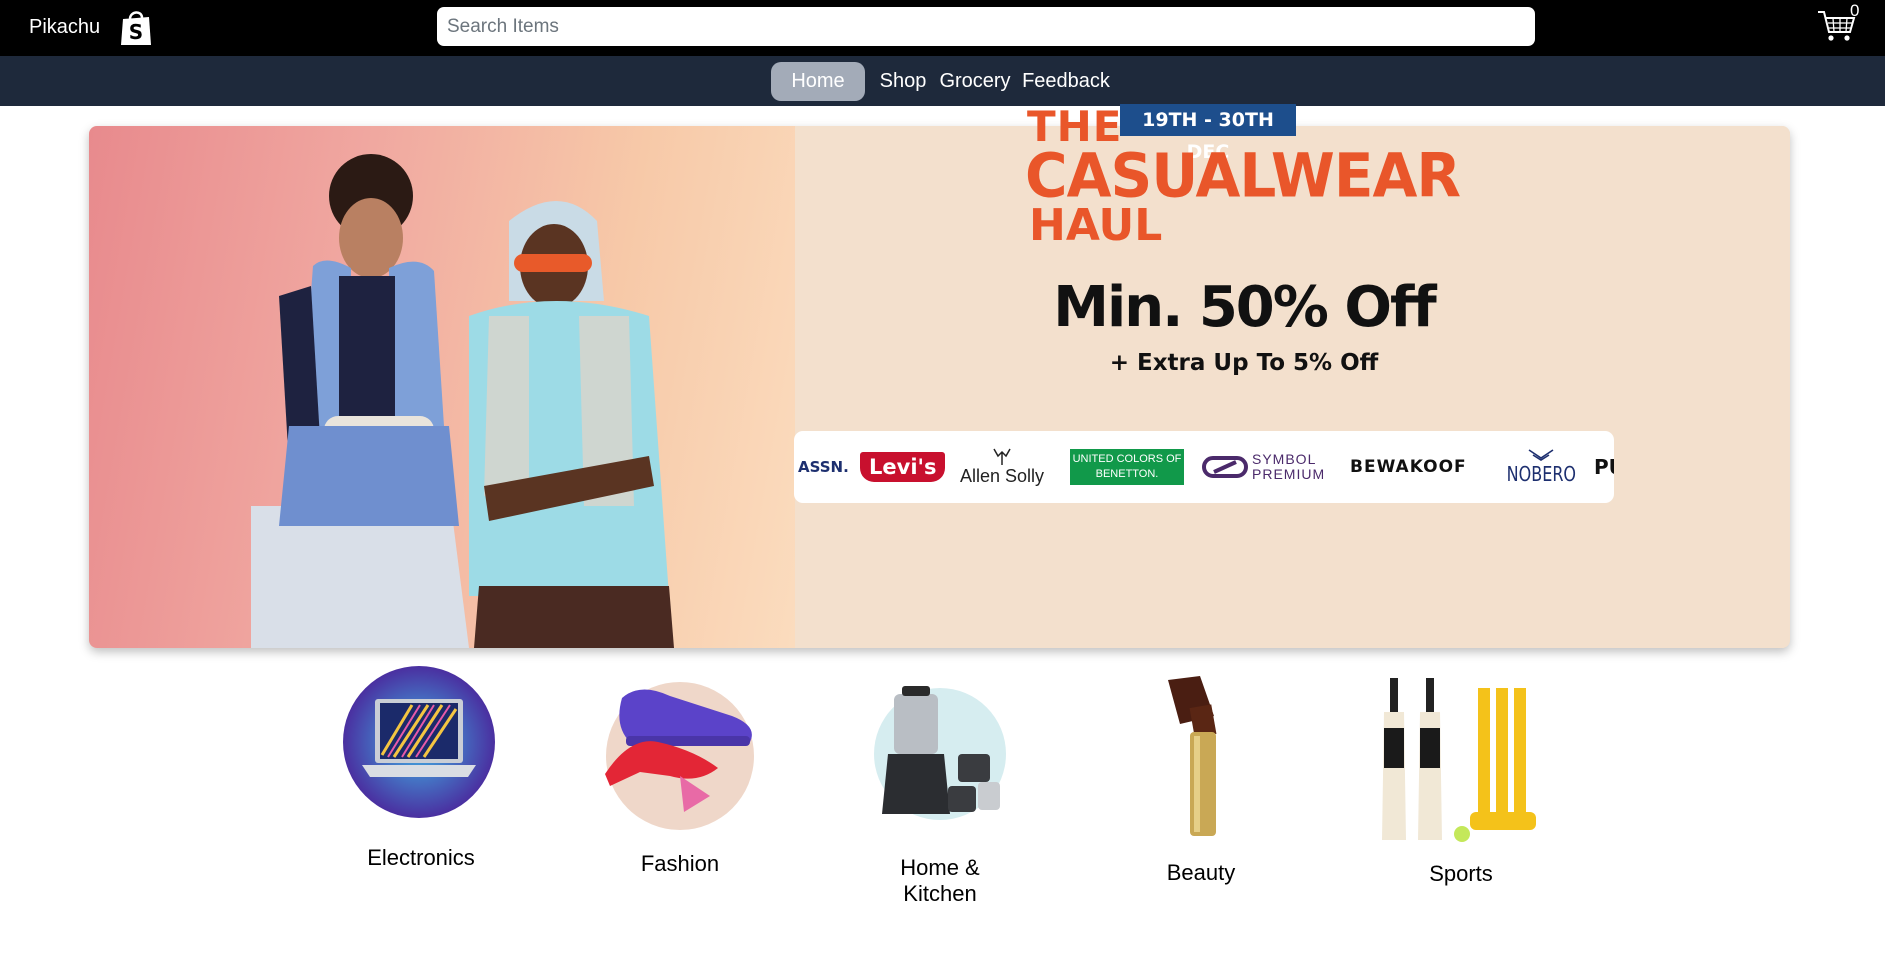  What do you see at coordinates (1541, 455) in the screenshot?
I see `wings-icon` at bounding box center [1541, 455].